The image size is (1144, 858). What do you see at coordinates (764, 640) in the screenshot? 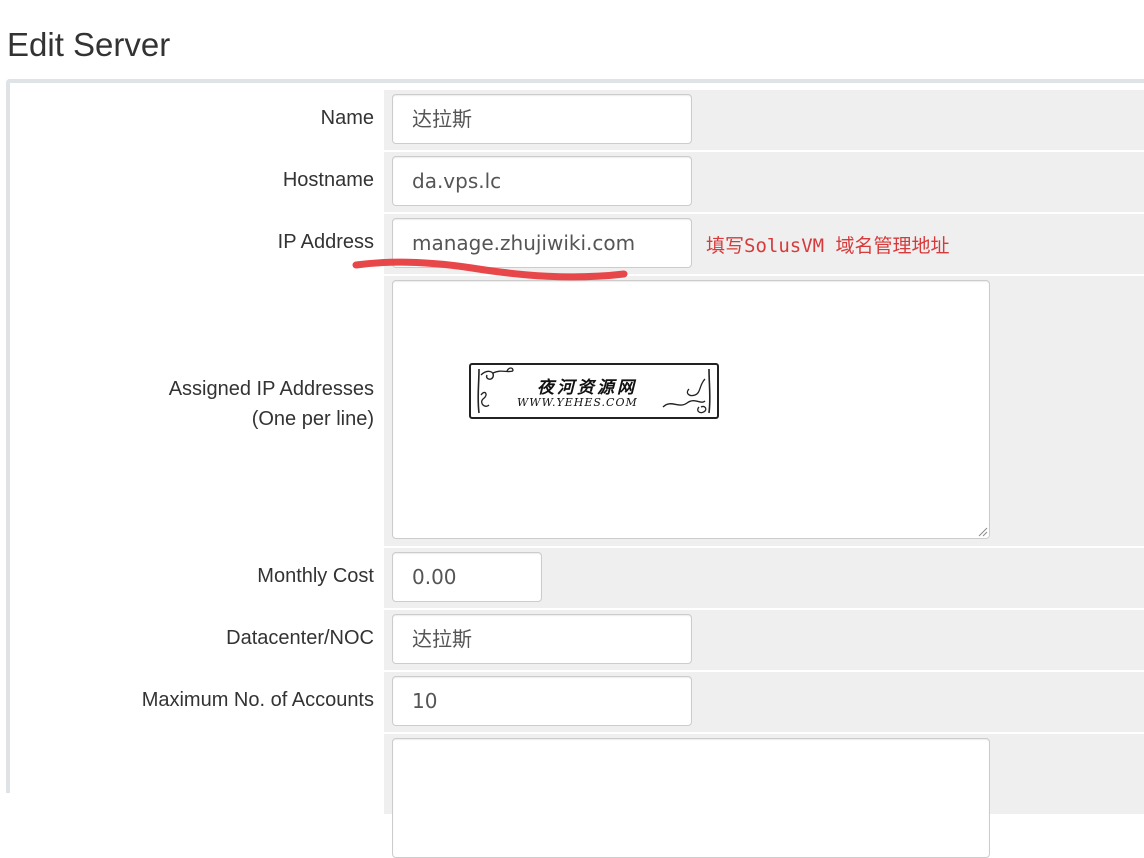
I see `datacenter-fieldarea: 达拉斯` at bounding box center [764, 640].